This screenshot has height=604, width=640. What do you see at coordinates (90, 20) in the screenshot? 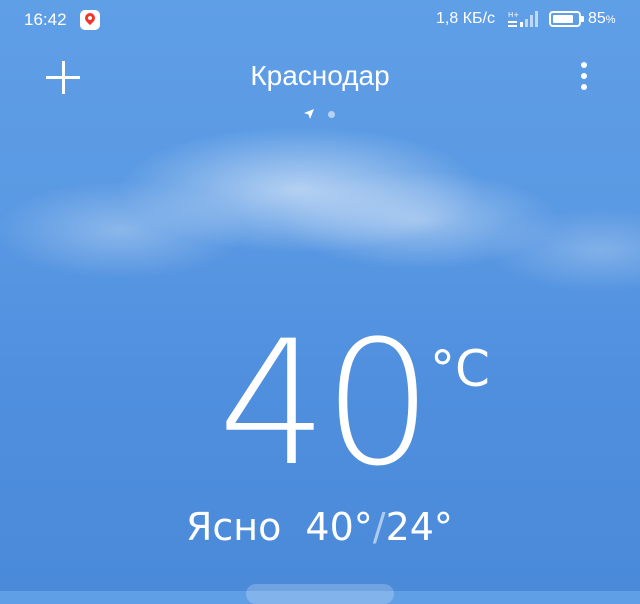
I see `maps-pin-icon` at bounding box center [90, 20].